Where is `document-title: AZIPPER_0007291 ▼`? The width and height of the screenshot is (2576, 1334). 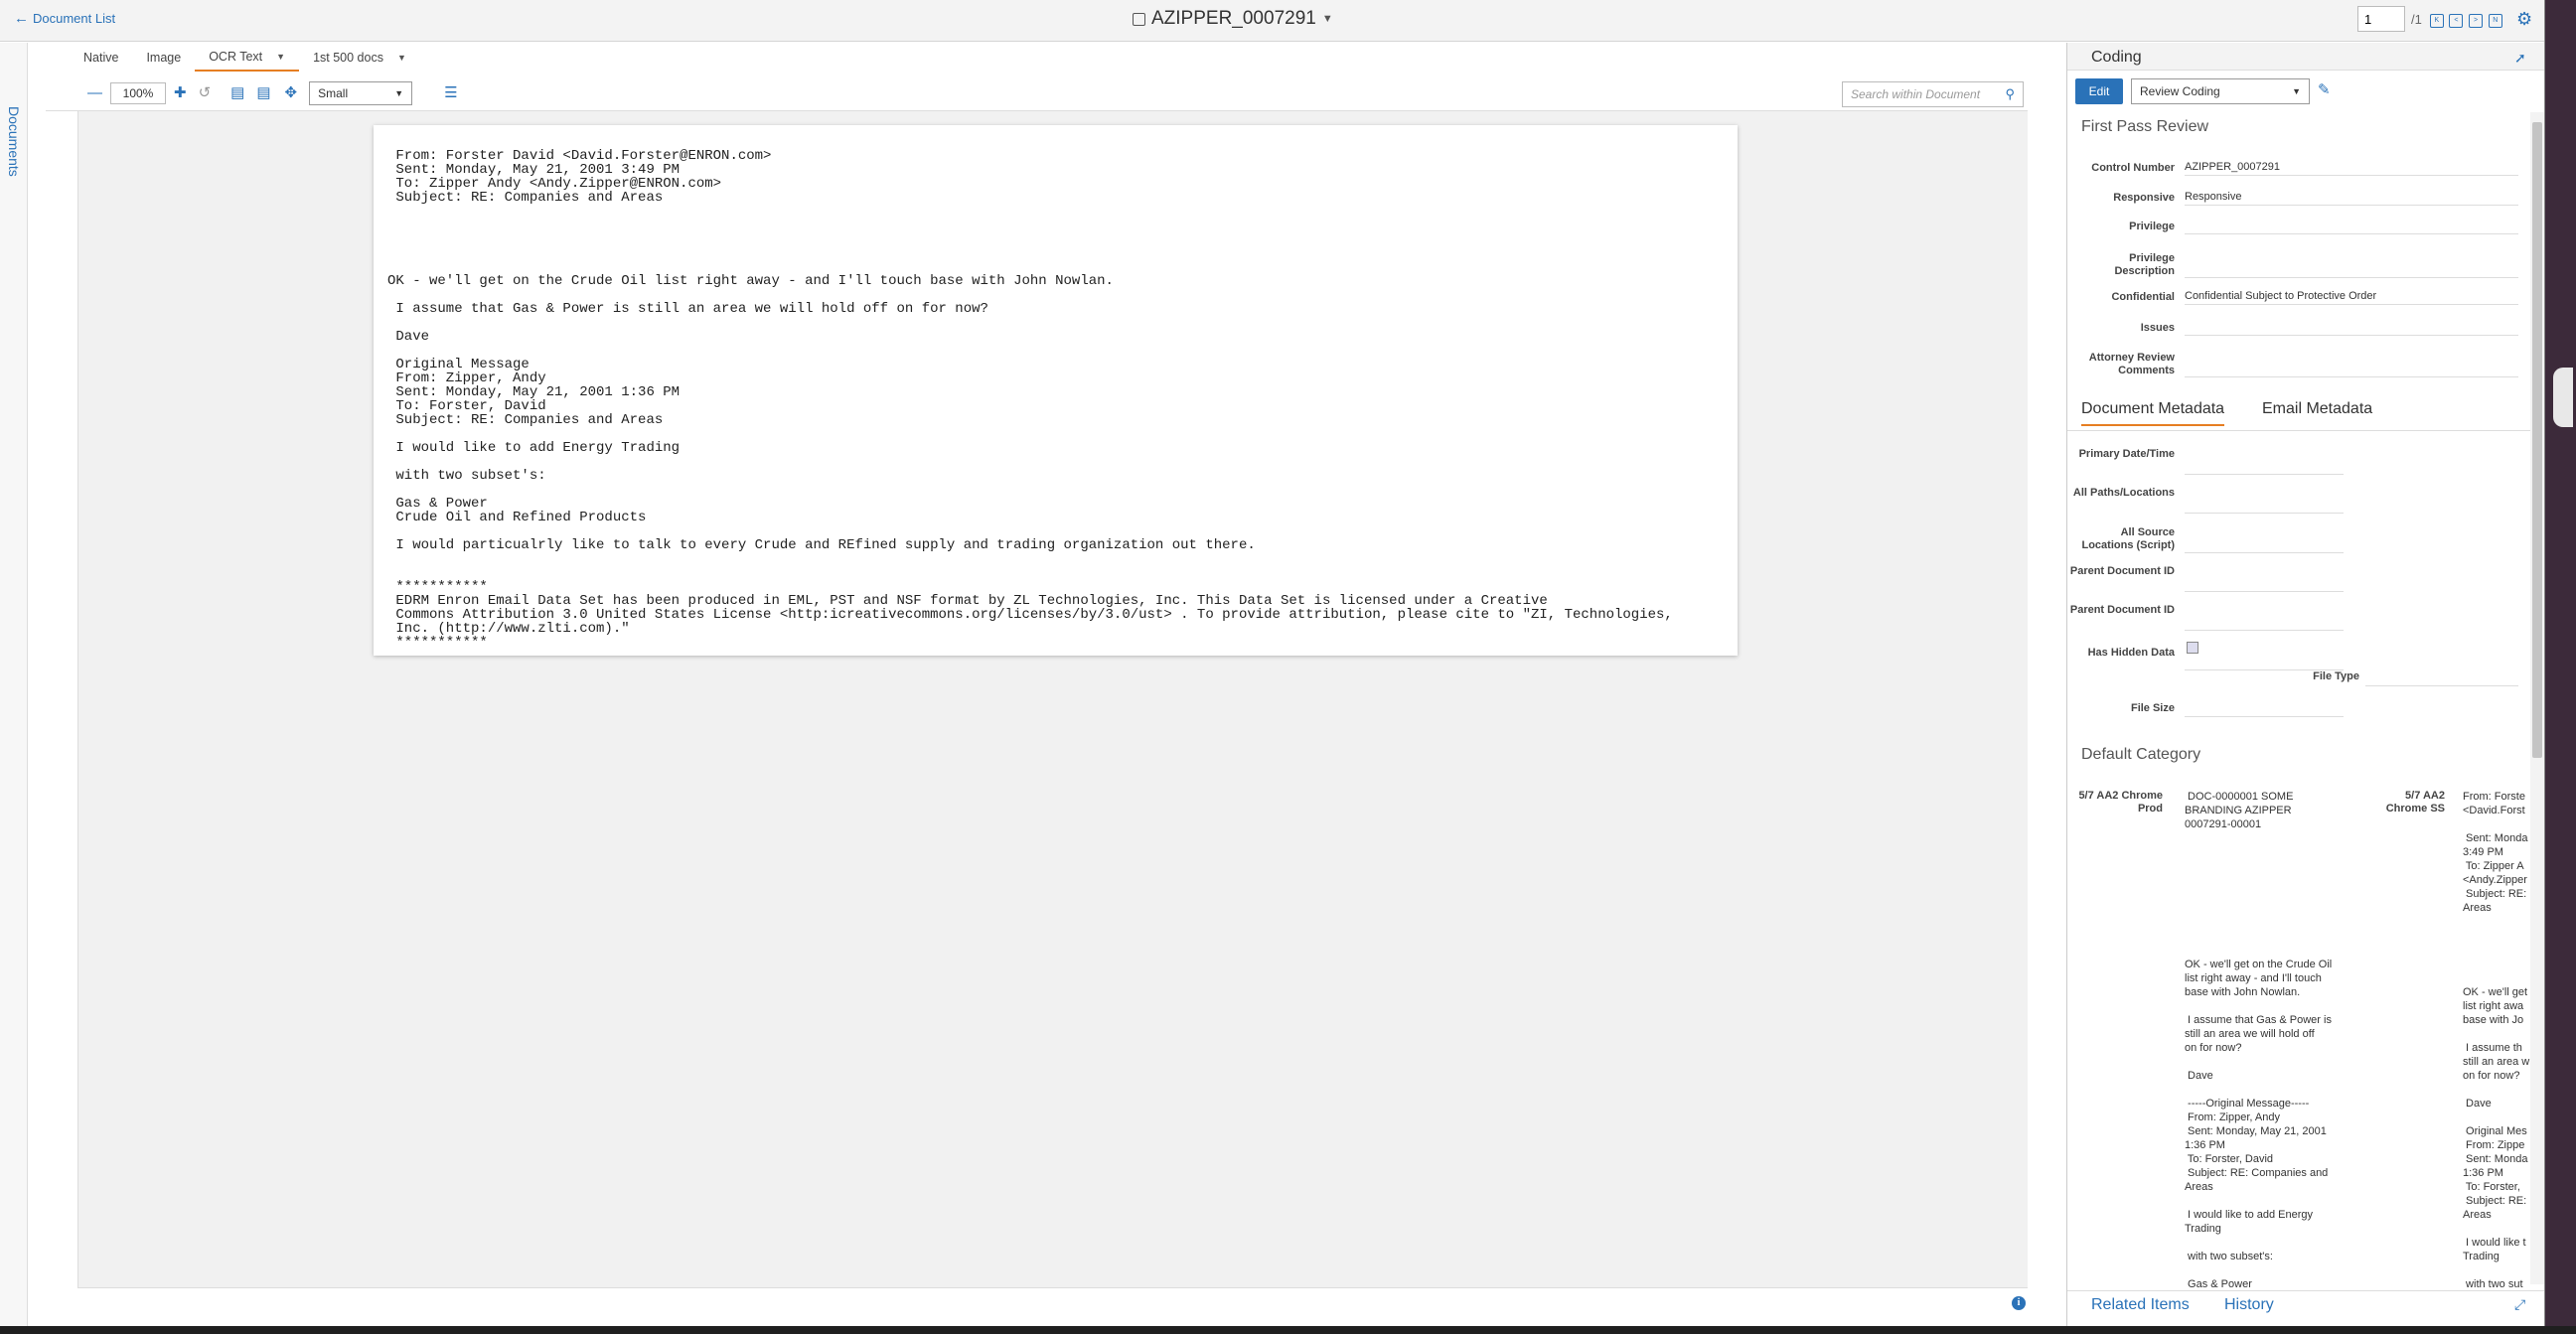 document-title: AZIPPER_0007291 ▼ is located at coordinates (1233, 19).